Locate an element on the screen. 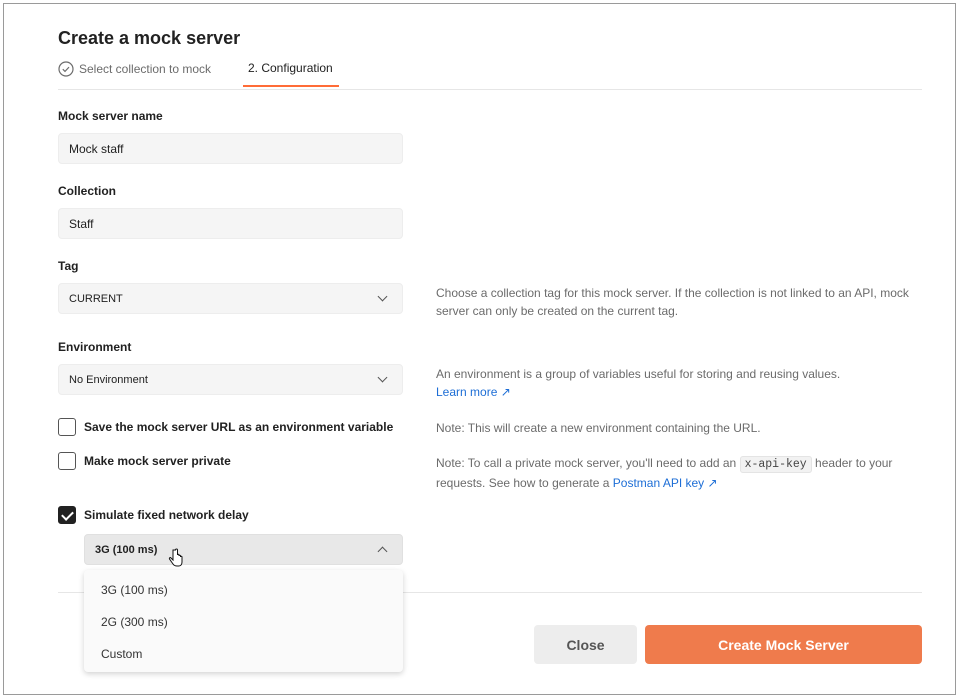 This screenshot has width=960, height=699. close-button: Close is located at coordinates (585, 644).